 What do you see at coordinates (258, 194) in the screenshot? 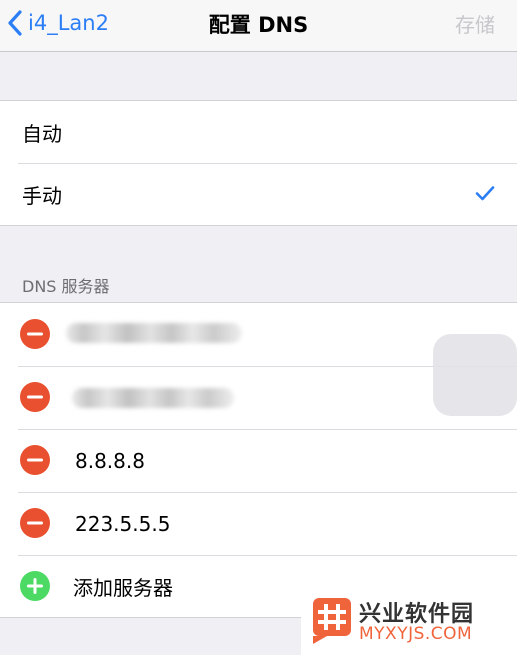
I see `option-manual: 手动` at bounding box center [258, 194].